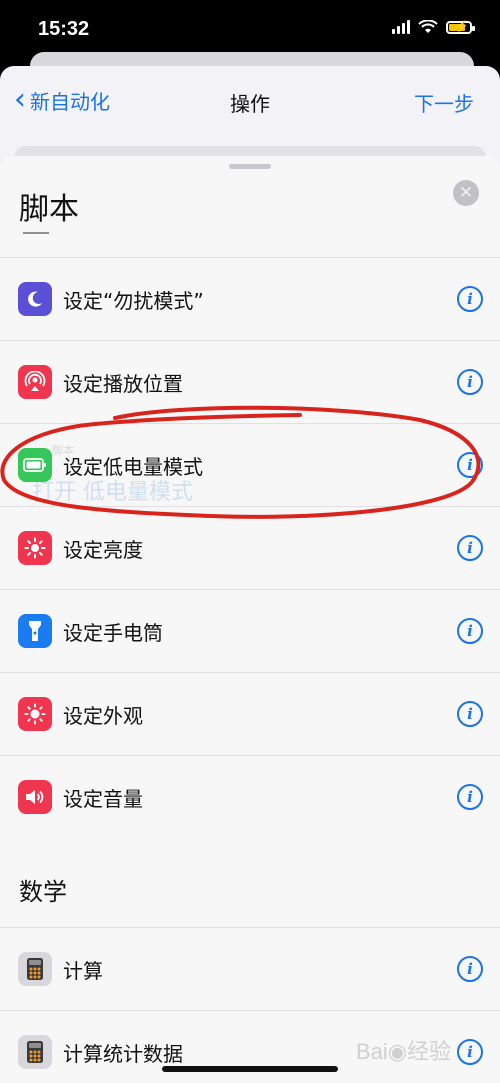 This screenshot has width=500, height=1083. I want to click on battery-icon: ⚡, so click(460, 27).